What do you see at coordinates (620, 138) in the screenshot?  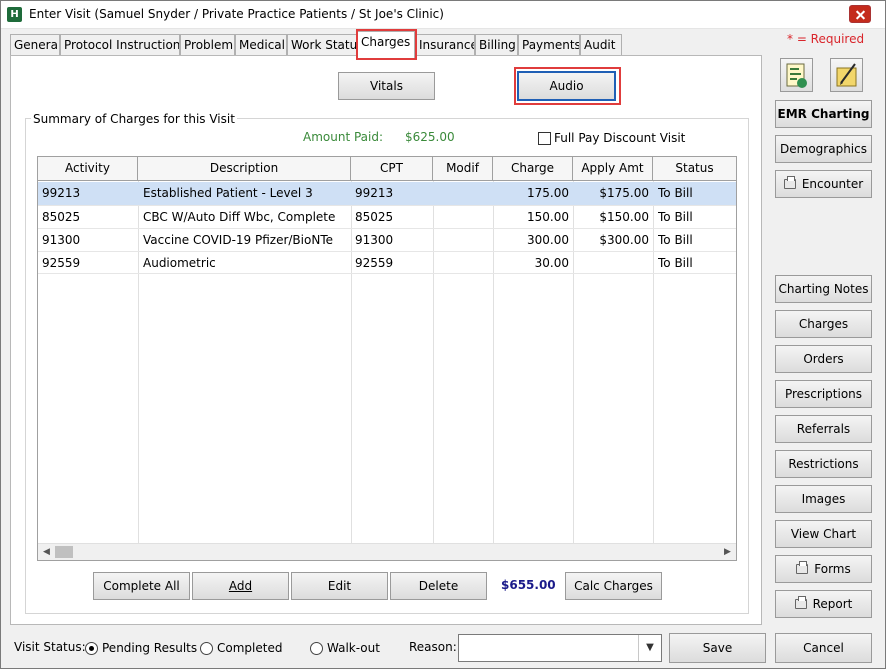 I see `full-pay-discount-label: Full Pay Discount Visit` at bounding box center [620, 138].